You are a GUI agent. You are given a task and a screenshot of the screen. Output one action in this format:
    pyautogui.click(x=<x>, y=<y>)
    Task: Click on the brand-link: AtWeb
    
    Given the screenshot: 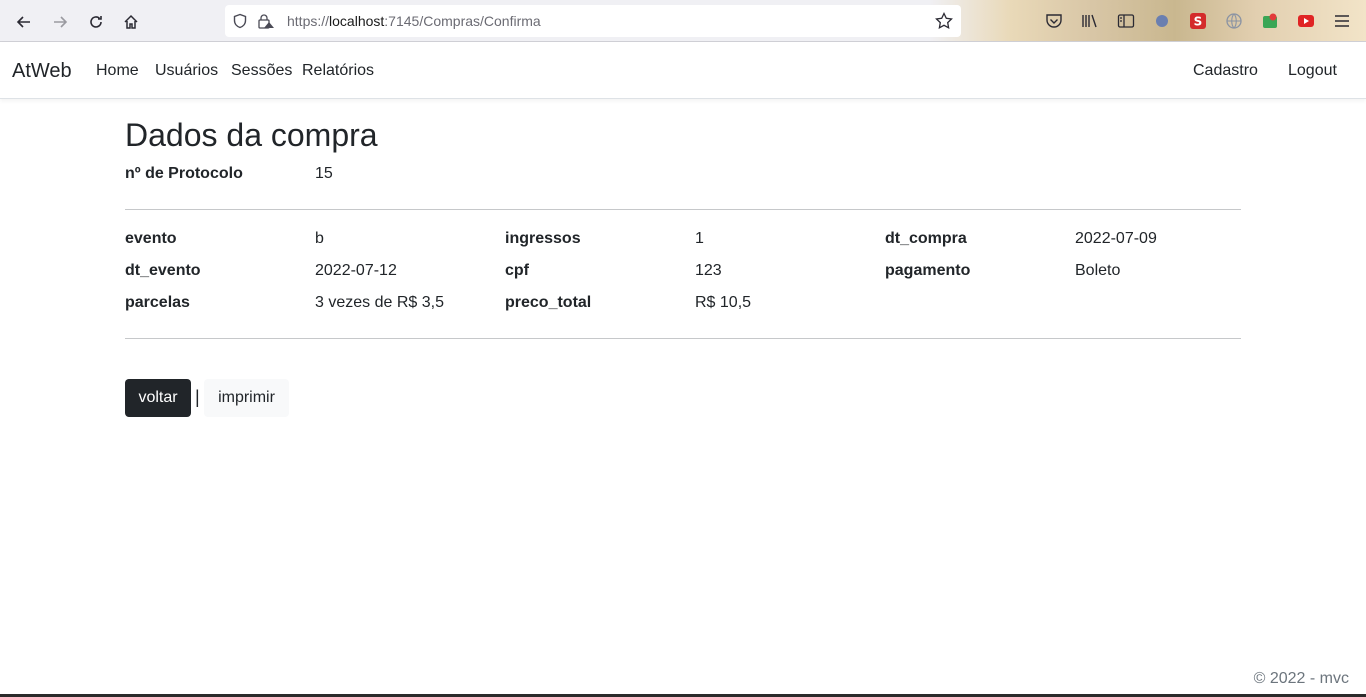 What is the action you would take?
    pyautogui.click(x=42, y=71)
    